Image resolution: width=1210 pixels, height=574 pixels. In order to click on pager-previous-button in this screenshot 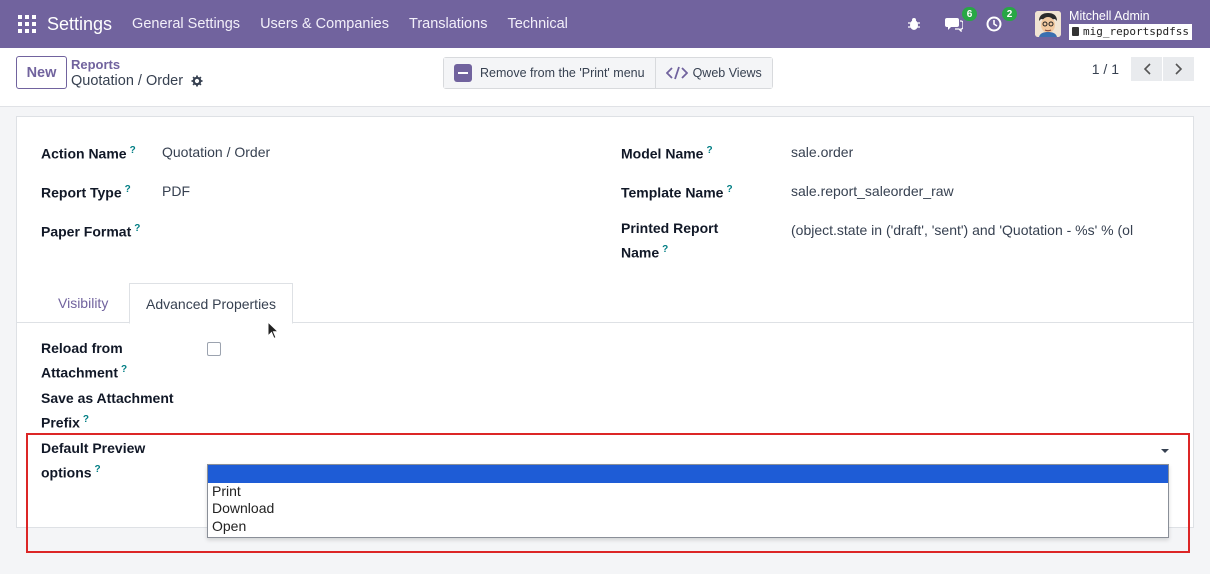, I will do `click(1146, 69)`.